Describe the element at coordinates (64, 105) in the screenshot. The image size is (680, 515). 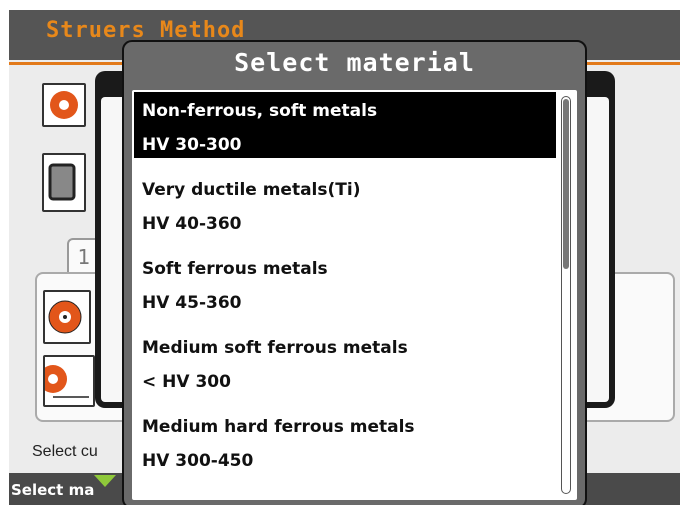
I see `disc-icon` at that location.